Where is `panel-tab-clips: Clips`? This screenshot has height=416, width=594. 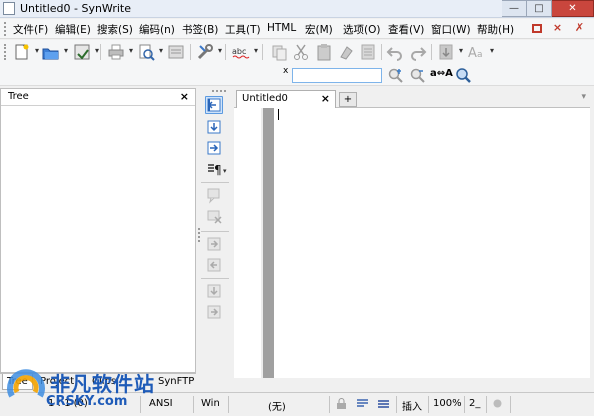 panel-tab-clips: Clips is located at coordinates (104, 381).